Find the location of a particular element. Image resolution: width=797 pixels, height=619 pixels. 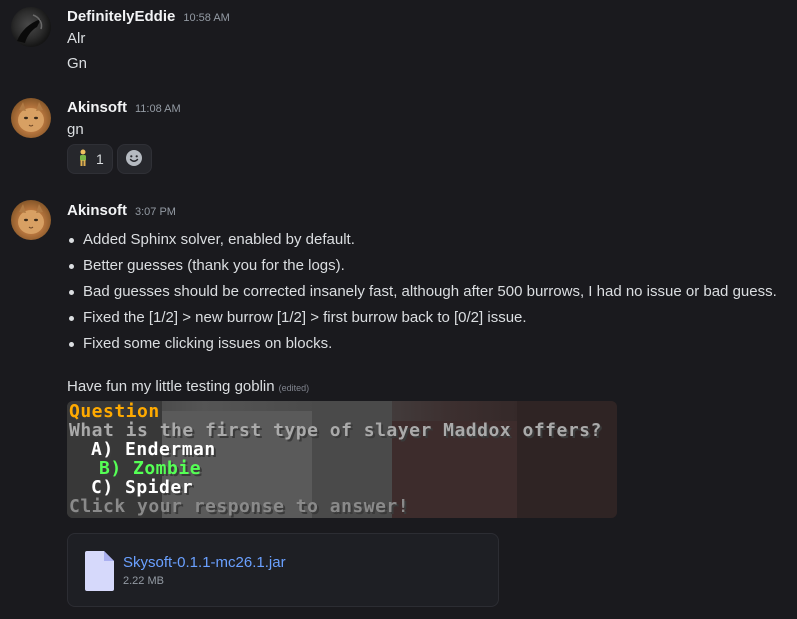

option-b: B) Zombie is located at coordinates (150, 468).